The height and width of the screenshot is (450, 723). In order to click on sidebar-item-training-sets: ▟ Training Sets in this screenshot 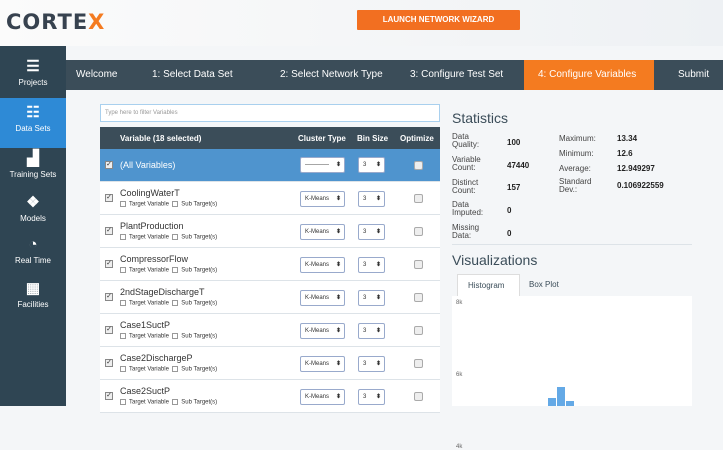, I will do `click(33, 169)`.